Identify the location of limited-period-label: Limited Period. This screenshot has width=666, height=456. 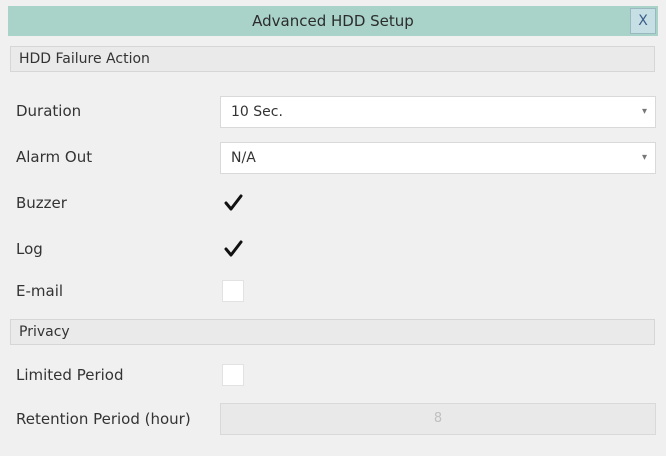
(70, 375).